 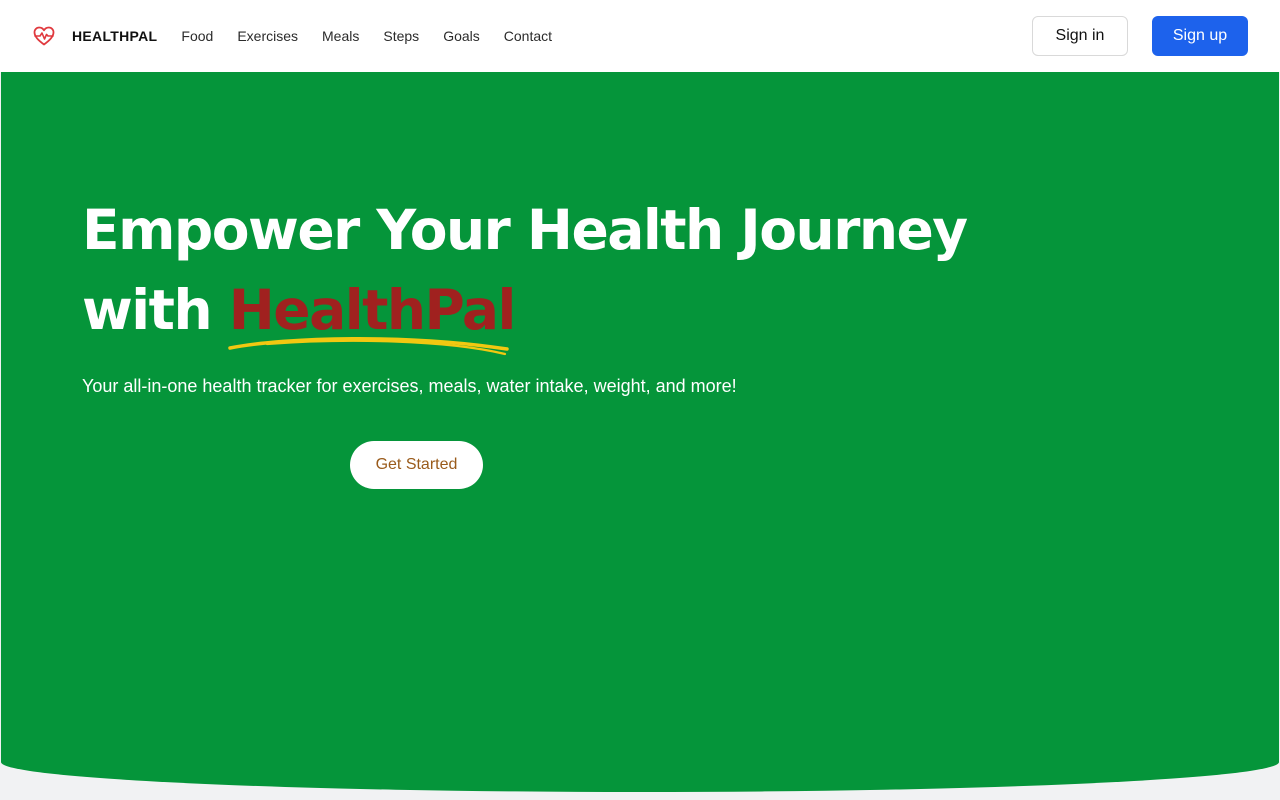 What do you see at coordinates (582, 313) in the screenshot?
I see `hero-title-line-2: with HealthPal` at bounding box center [582, 313].